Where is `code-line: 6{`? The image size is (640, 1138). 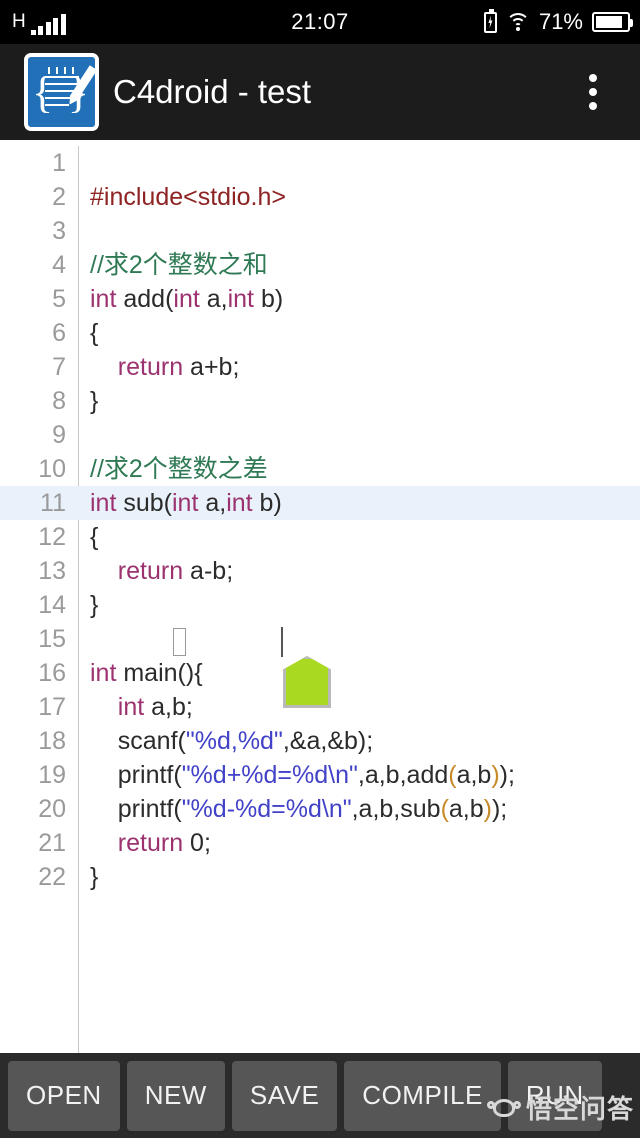
code-line: 6{ is located at coordinates (320, 333).